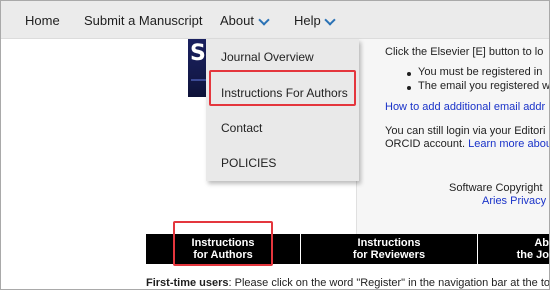 Image resolution: width=550 pixels, height=290 pixels. I want to click on tab-about-journal: Ab the Jo, so click(513, 249).